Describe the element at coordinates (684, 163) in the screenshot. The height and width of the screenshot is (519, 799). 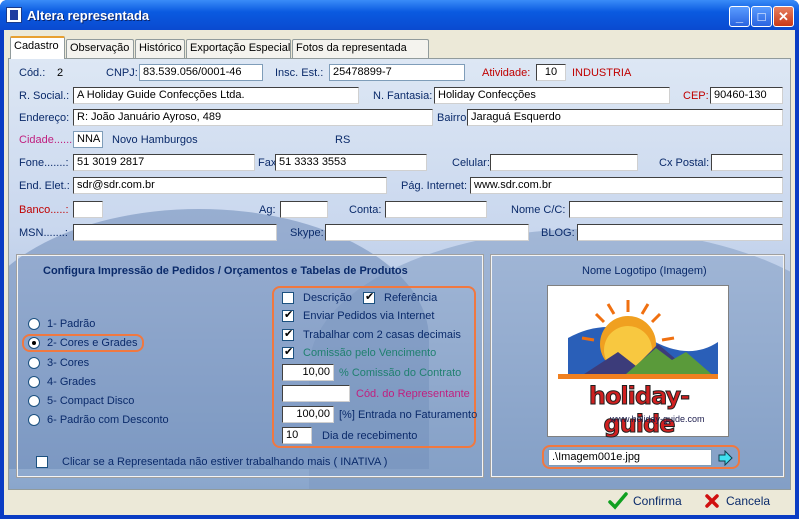
I see `cxpostal-label: Cx Postal:` at that location.